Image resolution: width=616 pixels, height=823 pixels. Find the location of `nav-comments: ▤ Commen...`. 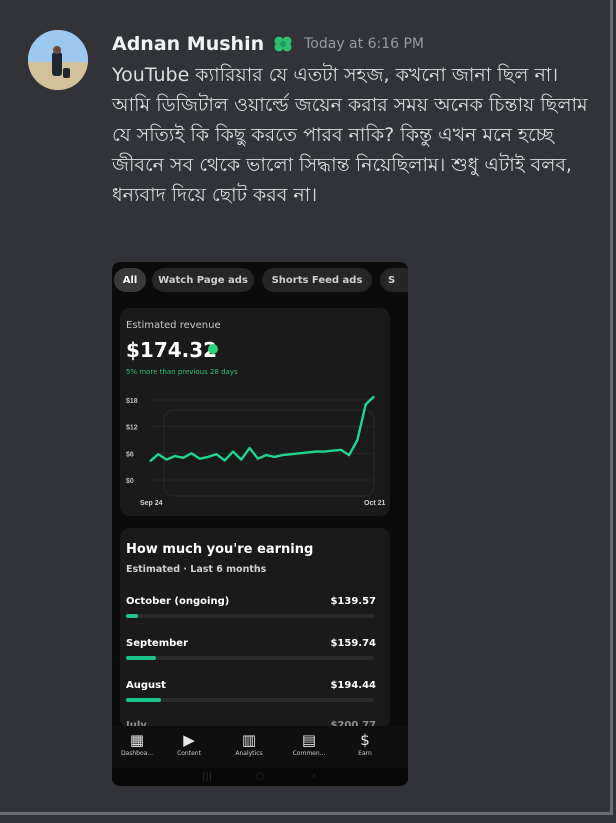

nav-comments: ▤ Commen... is located at coordinates (309, 743).